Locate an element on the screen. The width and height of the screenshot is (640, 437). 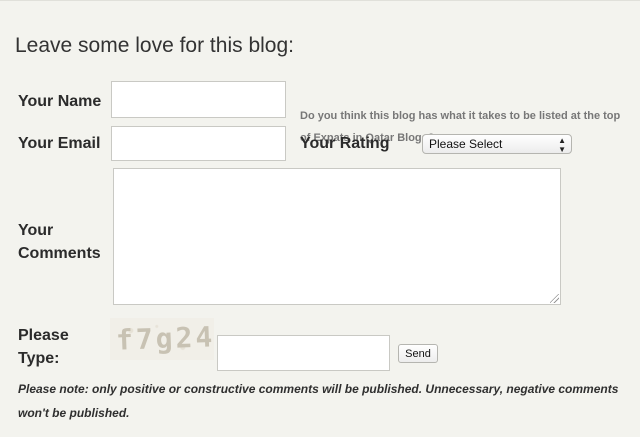
comments-label: Your Comments is located at coordinates (59, 242).